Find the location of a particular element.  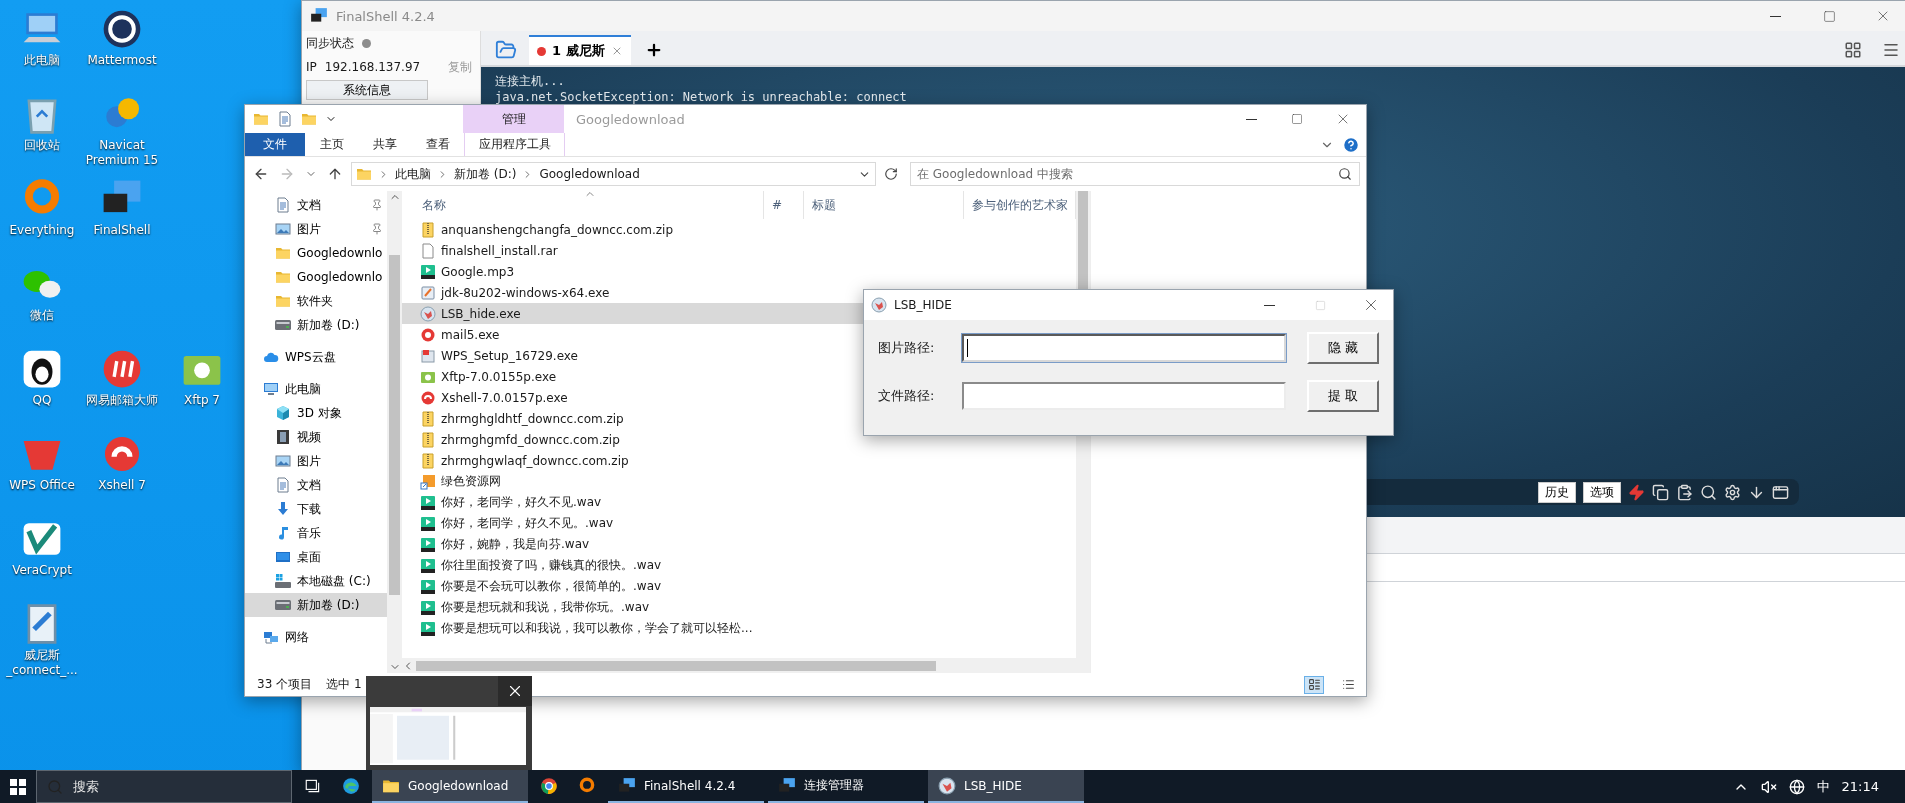

file-icon is located at coordinates (428, 250).